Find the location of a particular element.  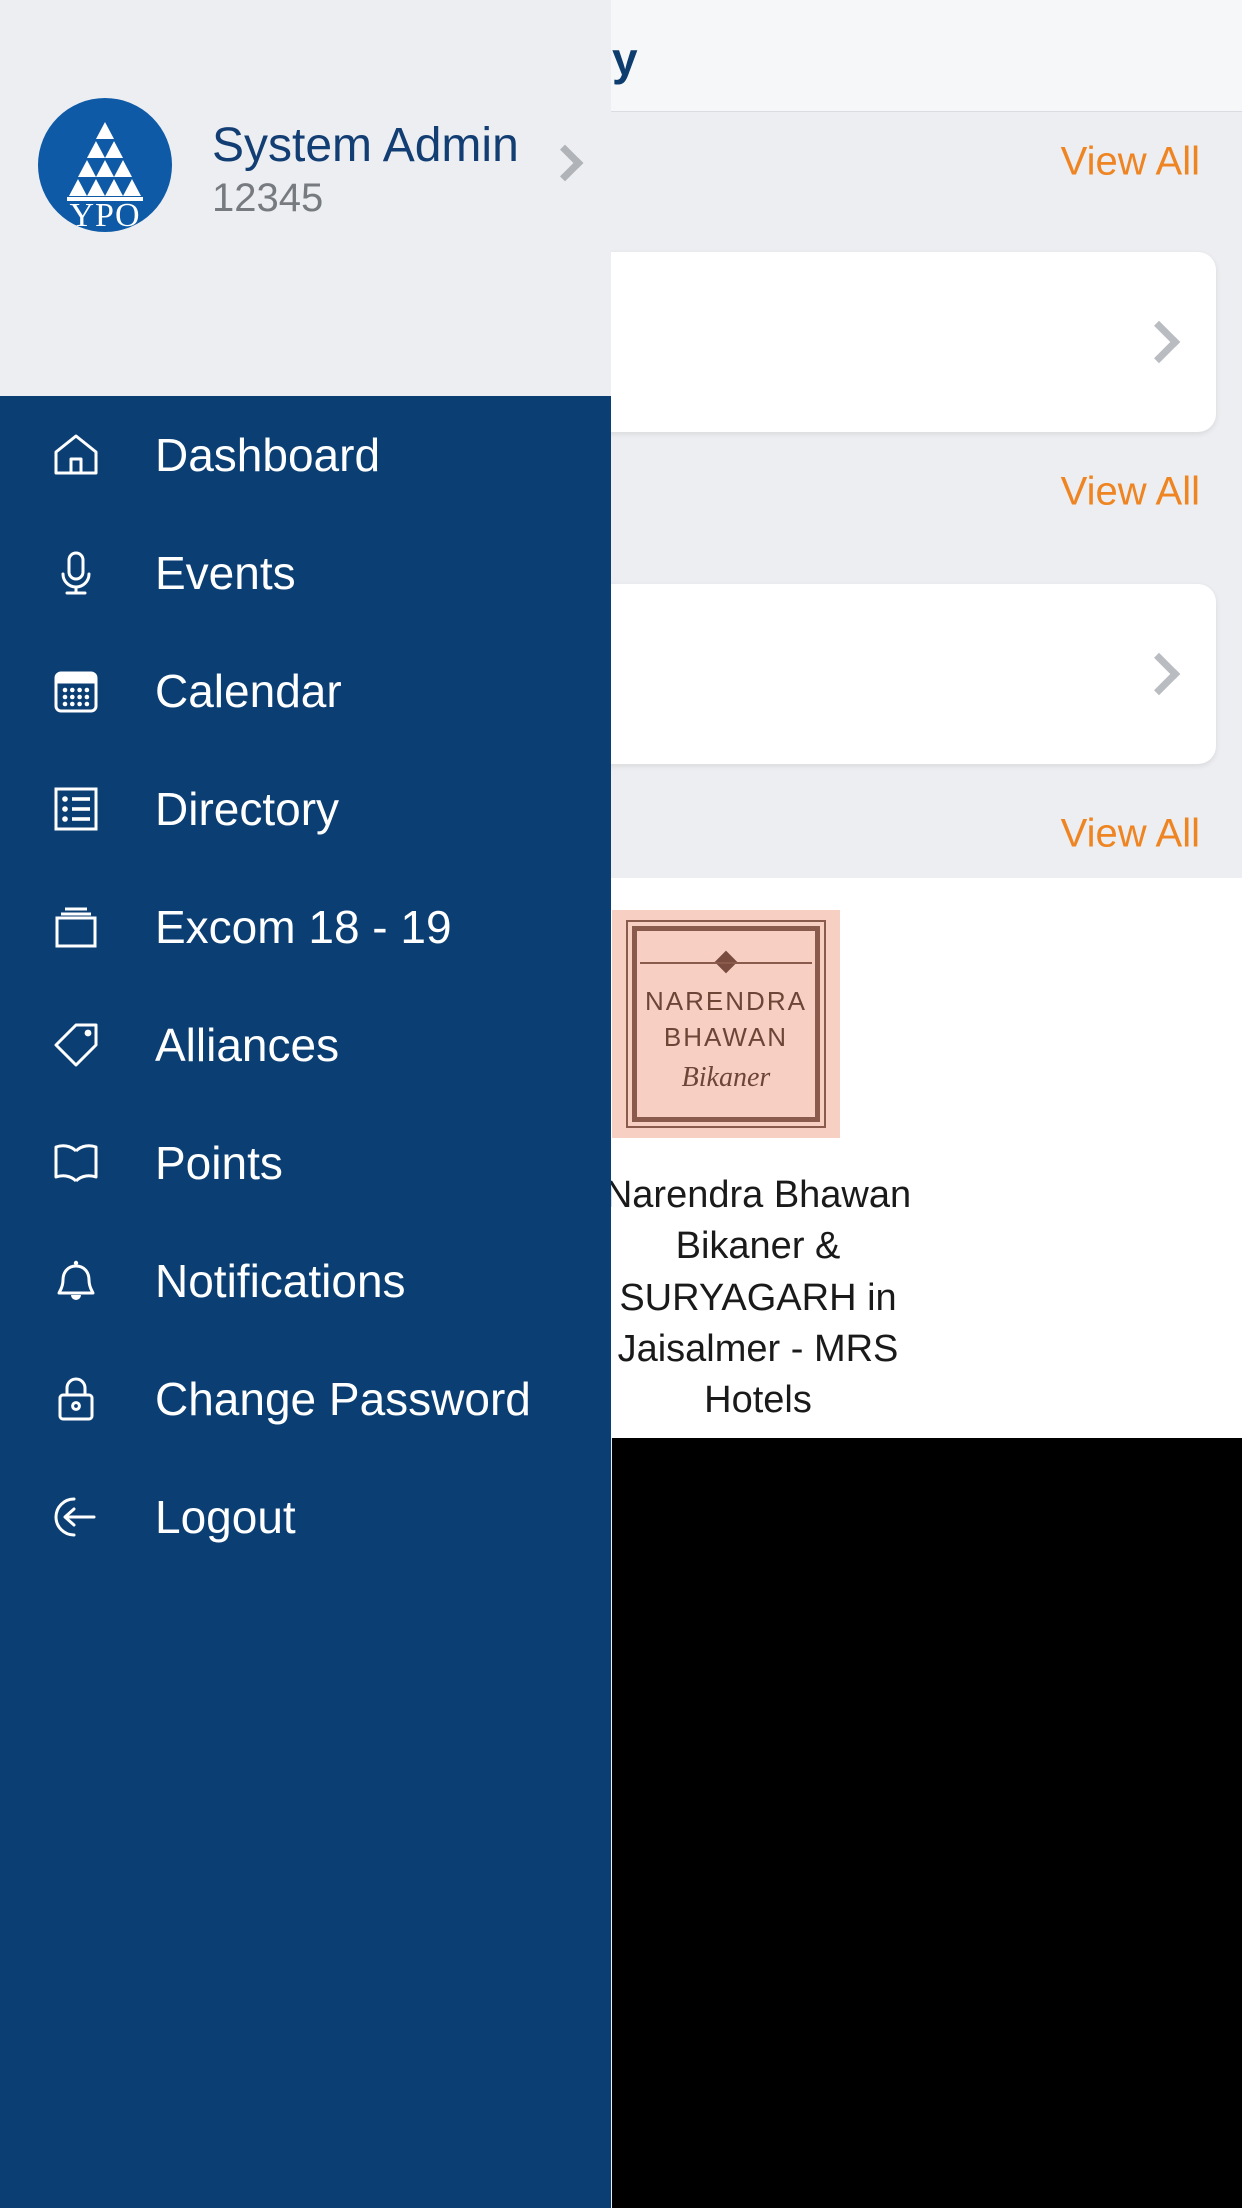

alliance-brand-line-1: NARENDRA is located at coordinates (726, 1001).